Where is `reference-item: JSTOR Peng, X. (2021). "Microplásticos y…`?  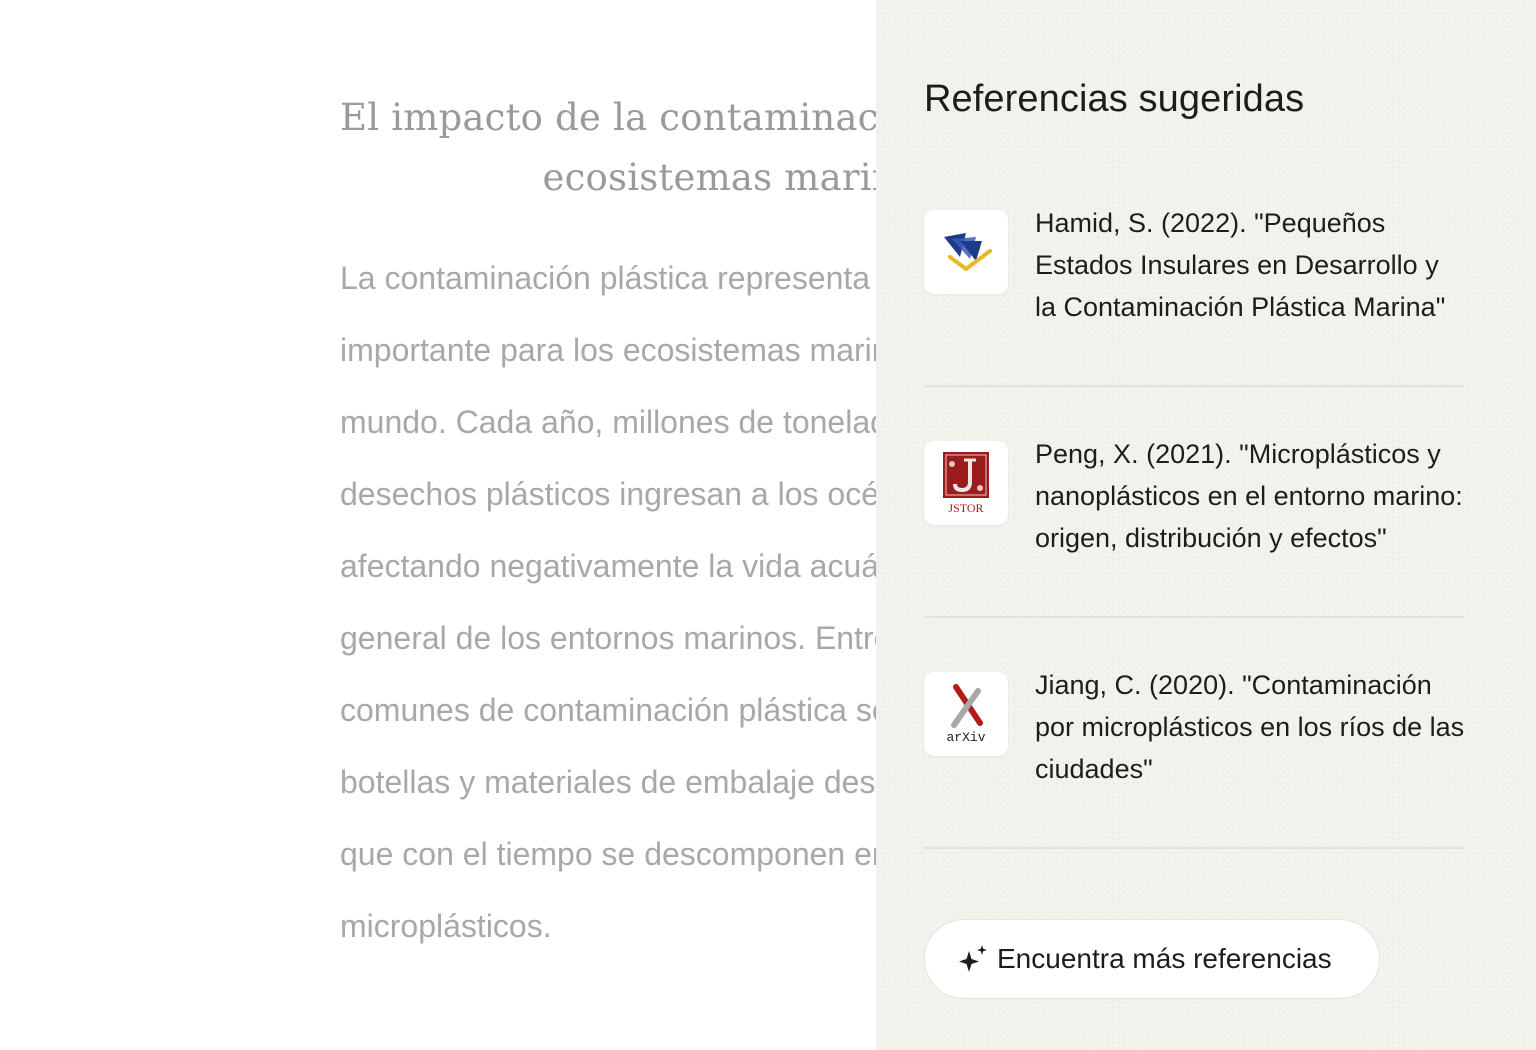 reference-item: JSTOR Peng, X. (2021). "Microplásticos y… is located at coordinates (1194, 502).